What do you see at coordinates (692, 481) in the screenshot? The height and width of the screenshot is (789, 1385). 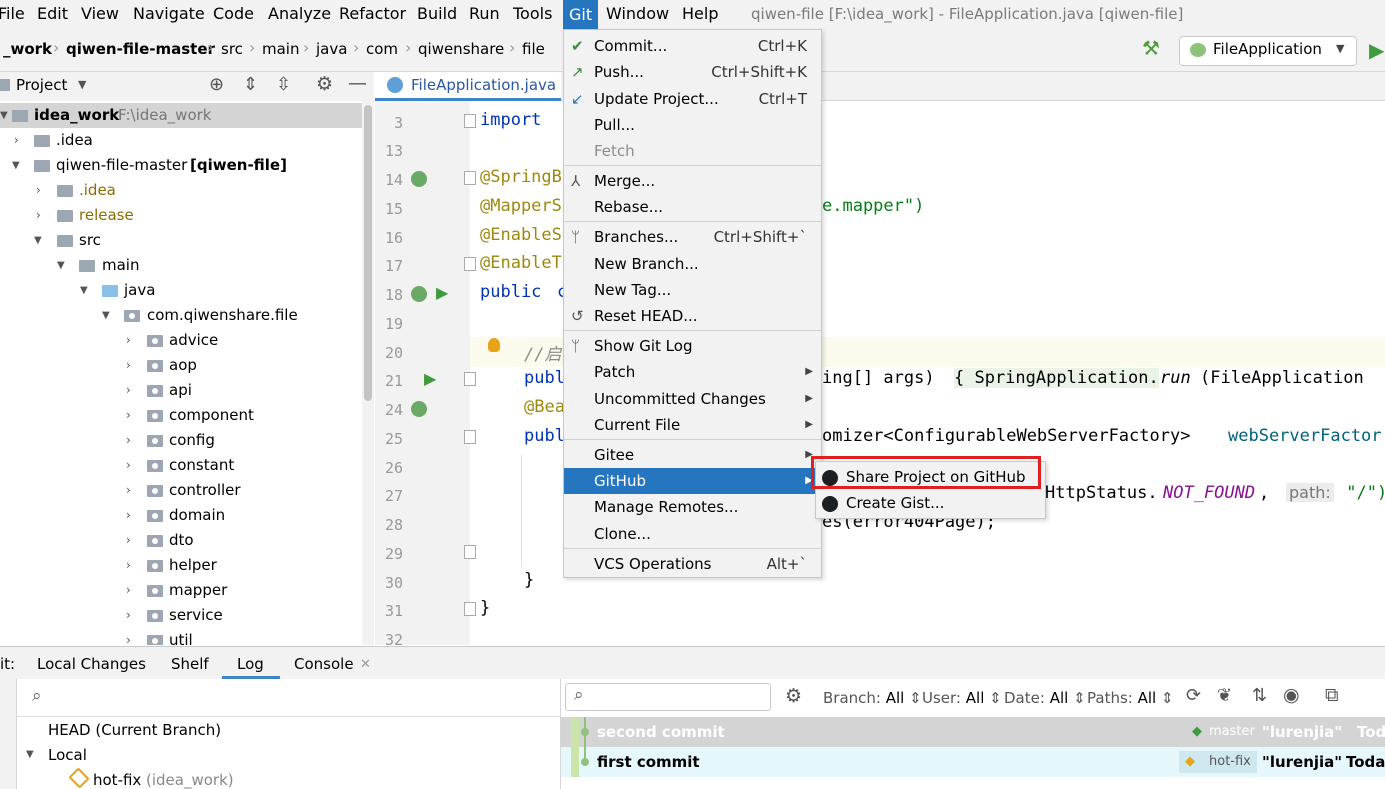 I see `menu-item-github: GitHub ▶` at bounding box center [692, 481].